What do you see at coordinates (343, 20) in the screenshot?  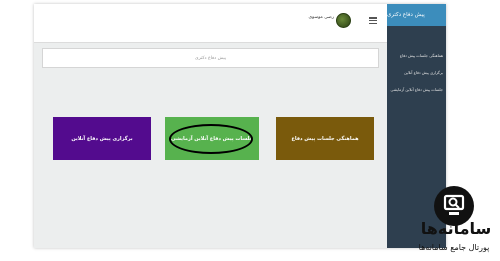 I see `user-avatar` at bounding box center [343, 20].